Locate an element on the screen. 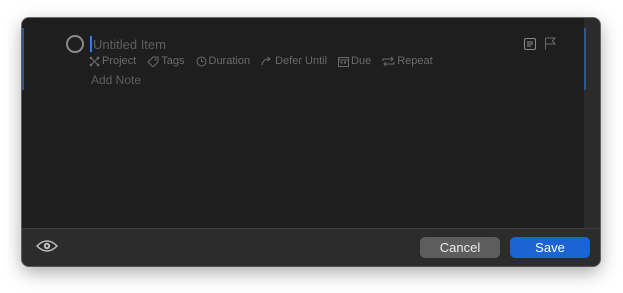  project-icon is located at coordinates (95, 61).